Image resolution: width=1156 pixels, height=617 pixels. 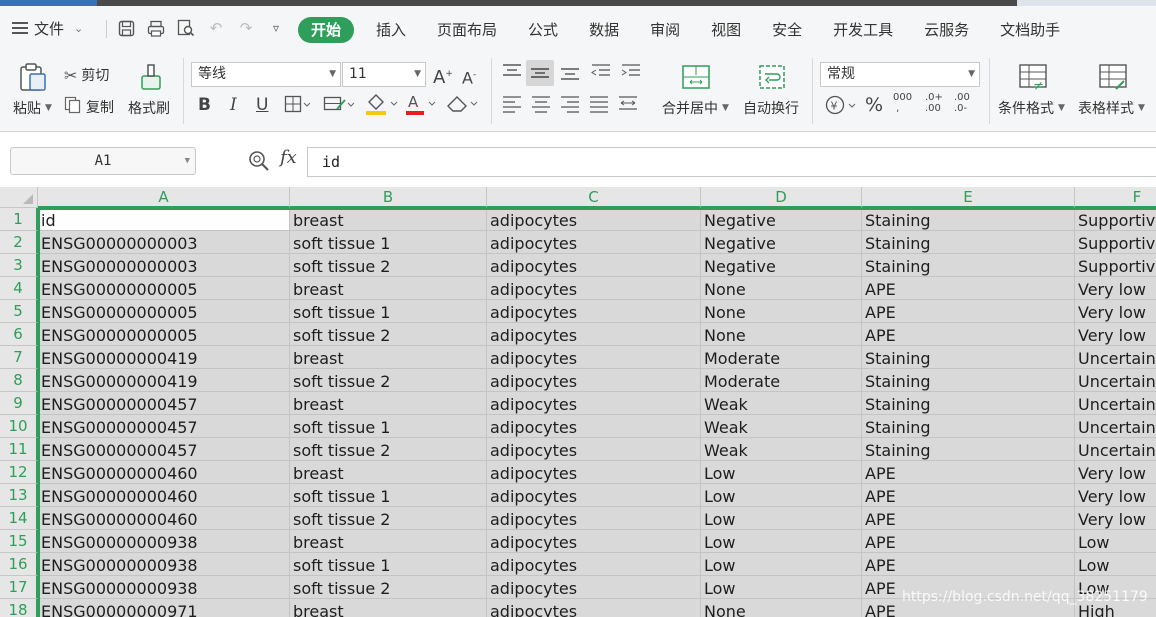 I want to click on tab-home: 开始, so click(x=326, y=30).